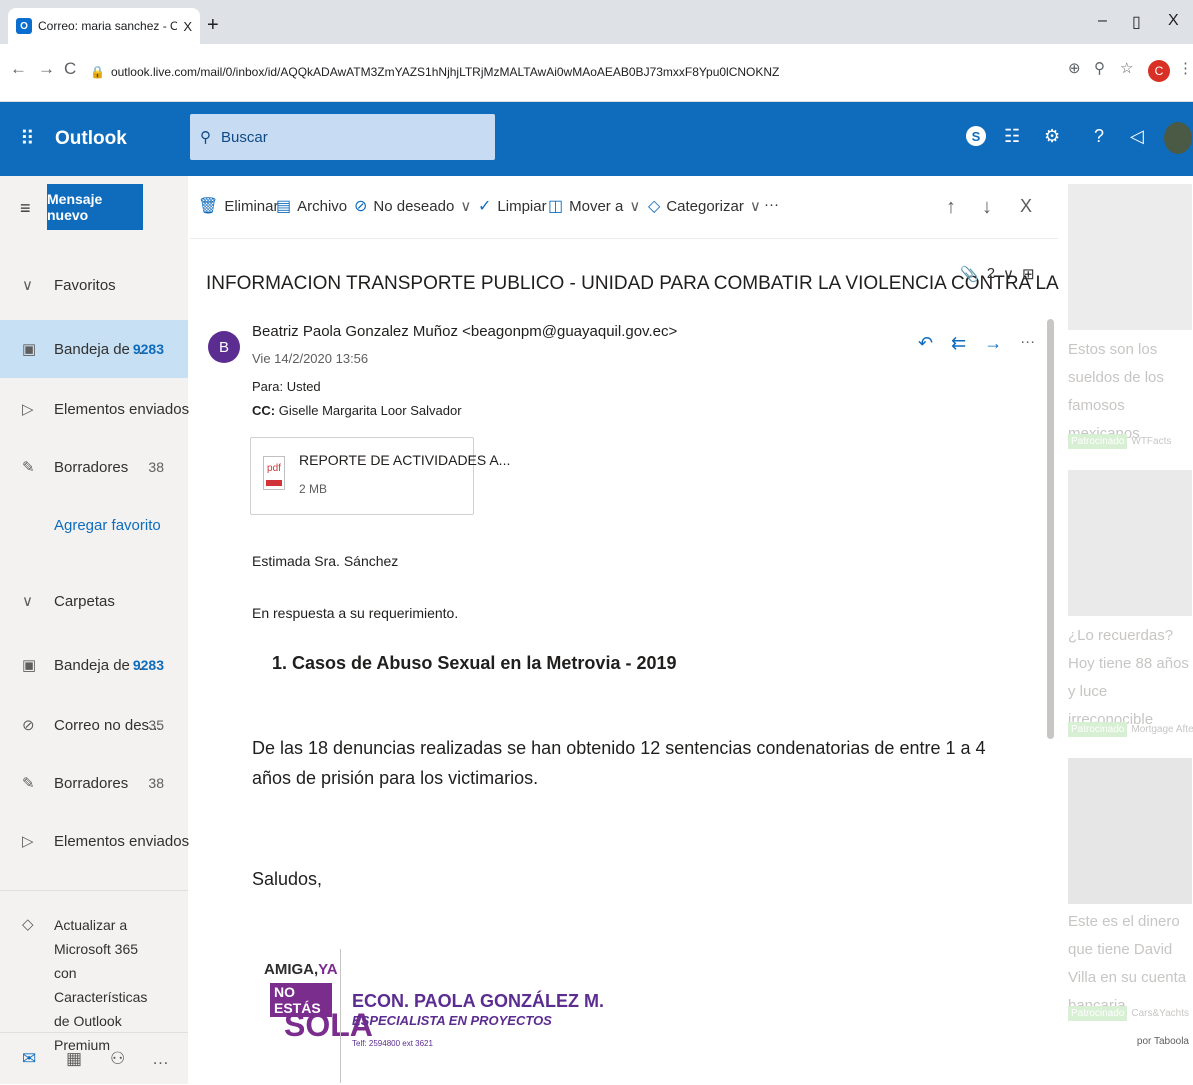 The width and height of the screenshot is (1193, 1085). What do you see at coordinates (991, 273) in the screenshot?
I see `attachment-count: 2` at bounding box center [991, 273].